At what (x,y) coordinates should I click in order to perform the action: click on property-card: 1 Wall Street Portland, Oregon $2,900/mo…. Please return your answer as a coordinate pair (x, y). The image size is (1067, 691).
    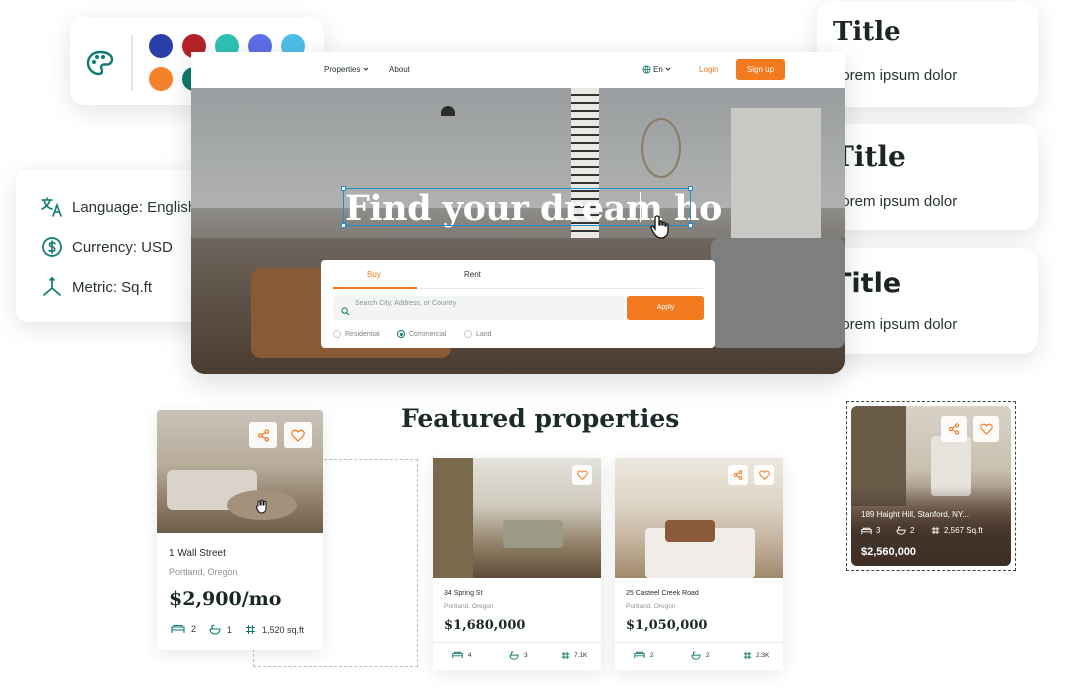
    Looking at the image, I should click on (240, 530).